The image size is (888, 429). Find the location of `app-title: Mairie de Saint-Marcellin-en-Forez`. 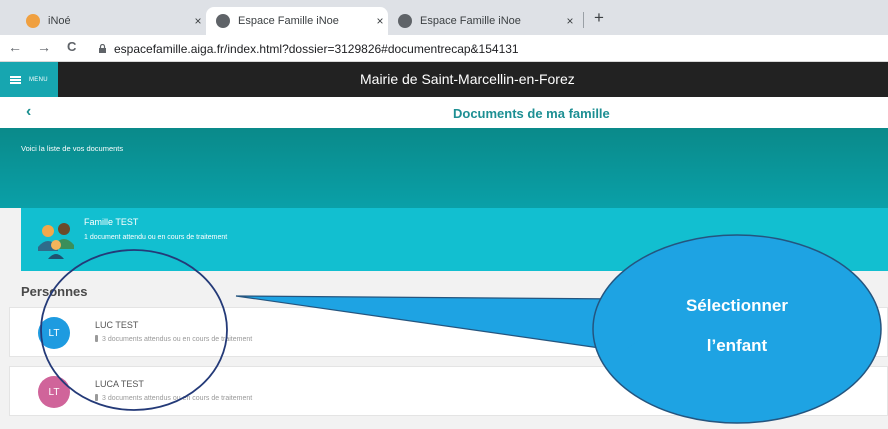

app-title: Mairie de Saint-Marcellin-en-Forez is located at coordinates (467, 79).